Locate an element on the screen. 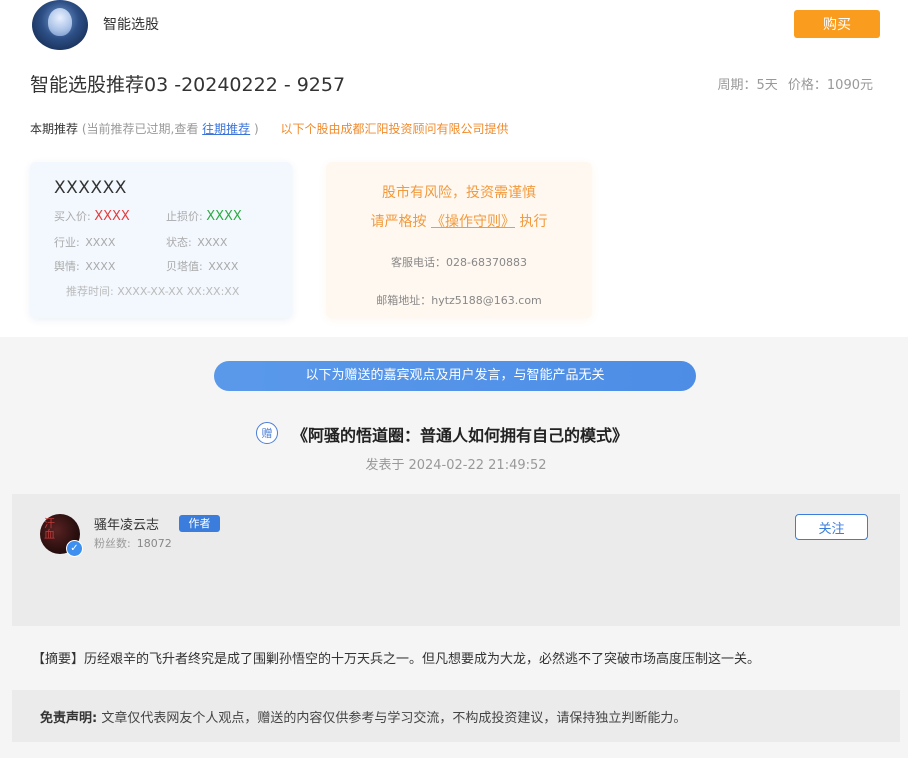 This screenshot has height=758, width=908. app-logo is located at coordinates (60, 25).